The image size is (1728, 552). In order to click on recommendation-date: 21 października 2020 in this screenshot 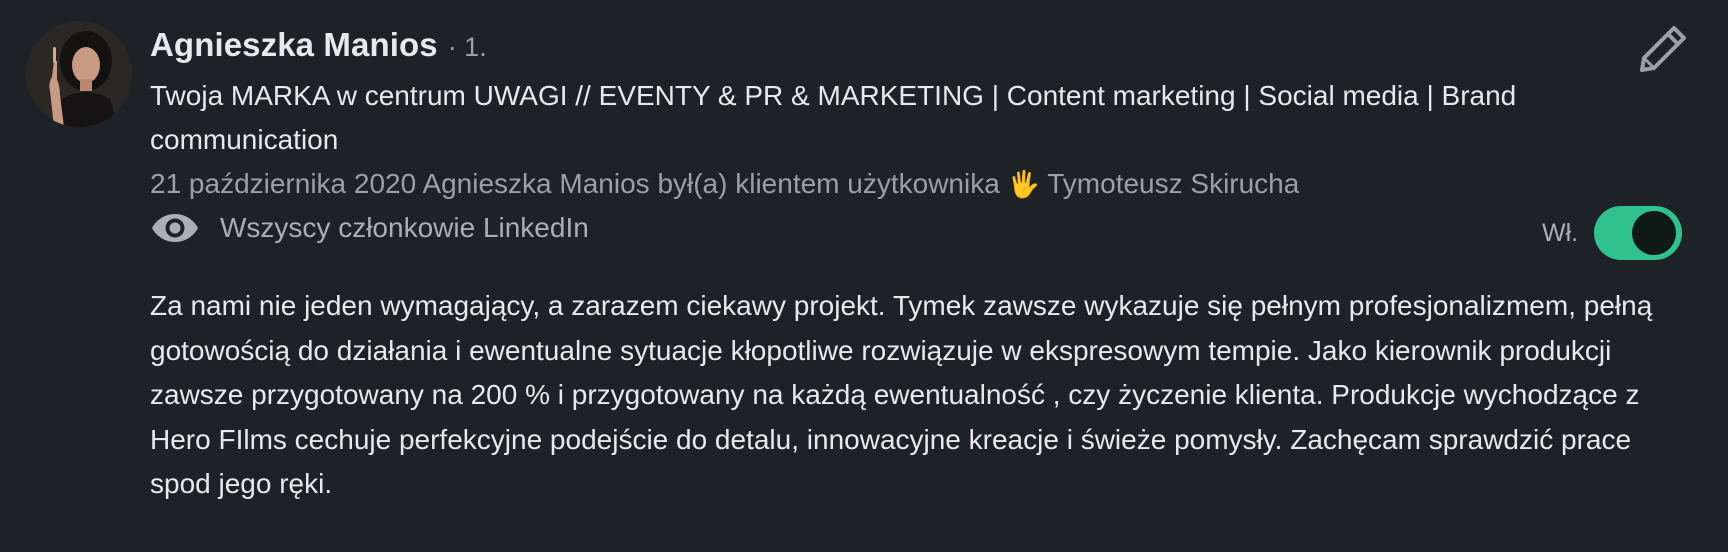, I will do `click(283, 183)`.